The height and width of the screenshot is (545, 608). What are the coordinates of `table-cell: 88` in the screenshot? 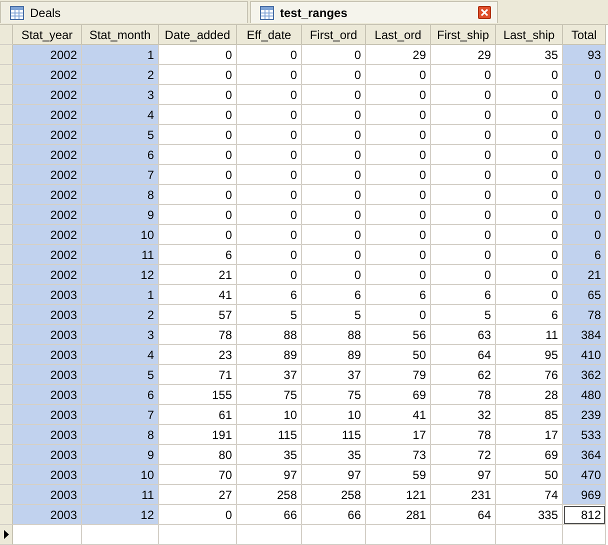 It's located at (269, 335).